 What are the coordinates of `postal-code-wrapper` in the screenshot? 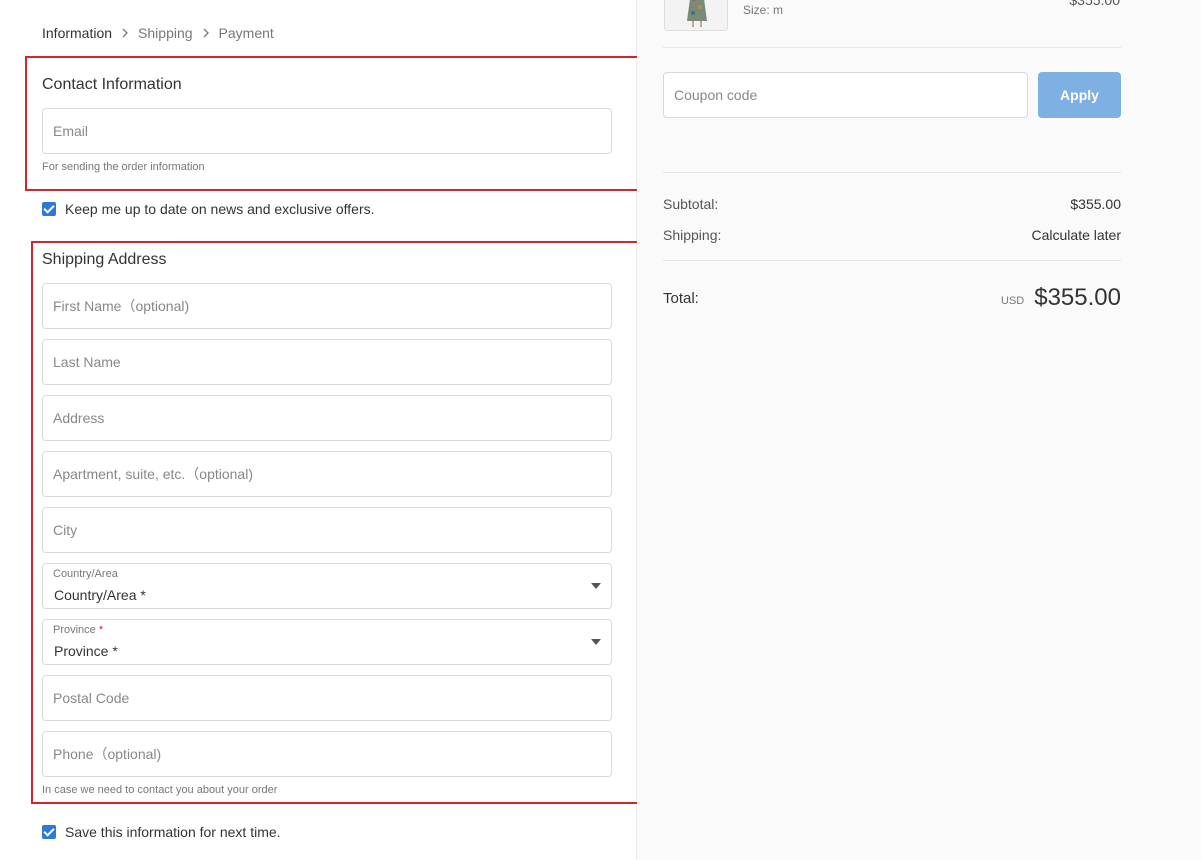 It's located at (327, 698).